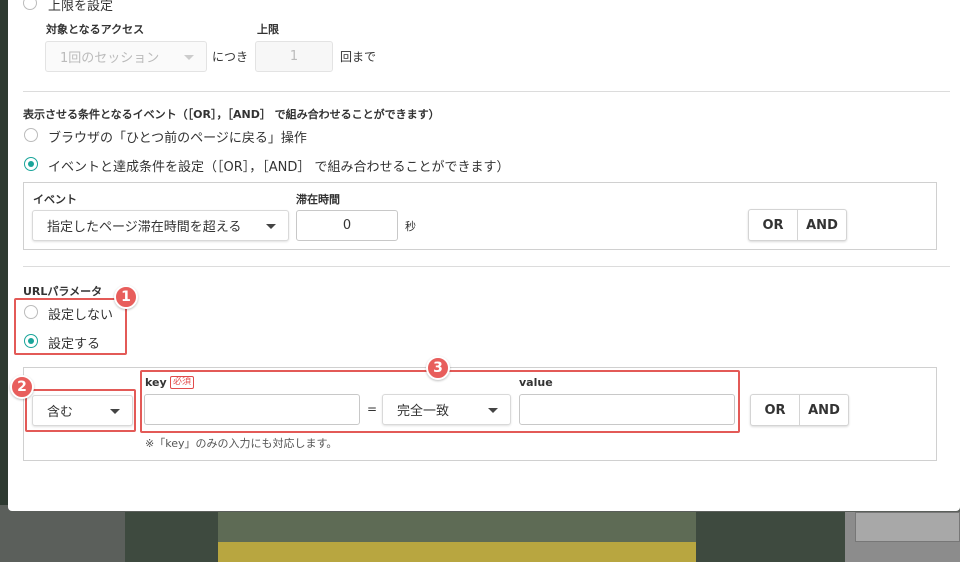  I want to click on background-banner-button, so click(457, 552).